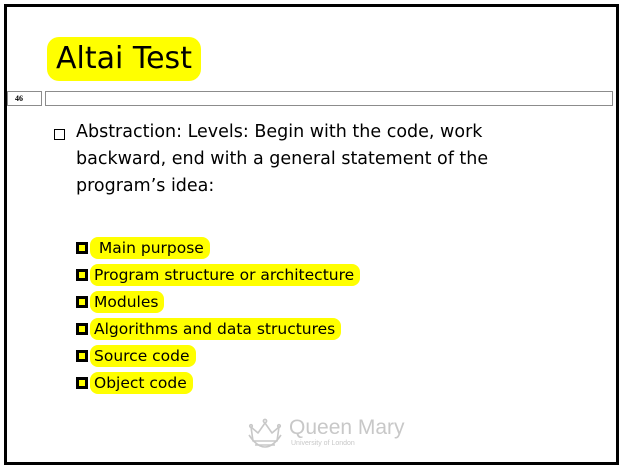  What do you see at coordinates (24, 98) in the screenshot?
I see `page-number-box` at bounding box center [24, 98].